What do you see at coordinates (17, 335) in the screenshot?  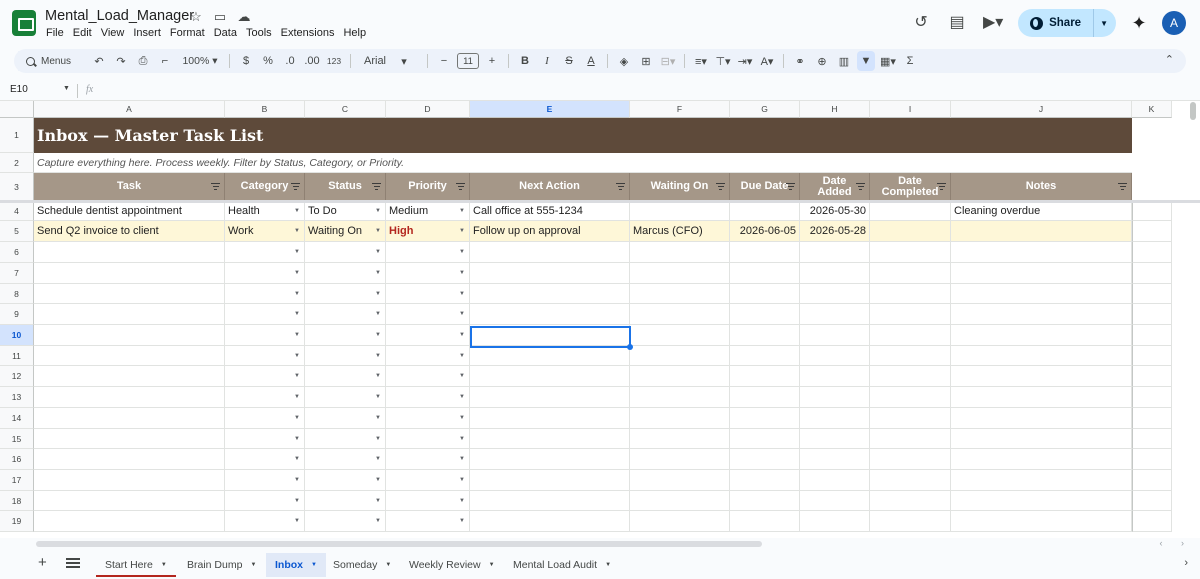 I see `row-header-10: 10` at bounding box center [17, 335].